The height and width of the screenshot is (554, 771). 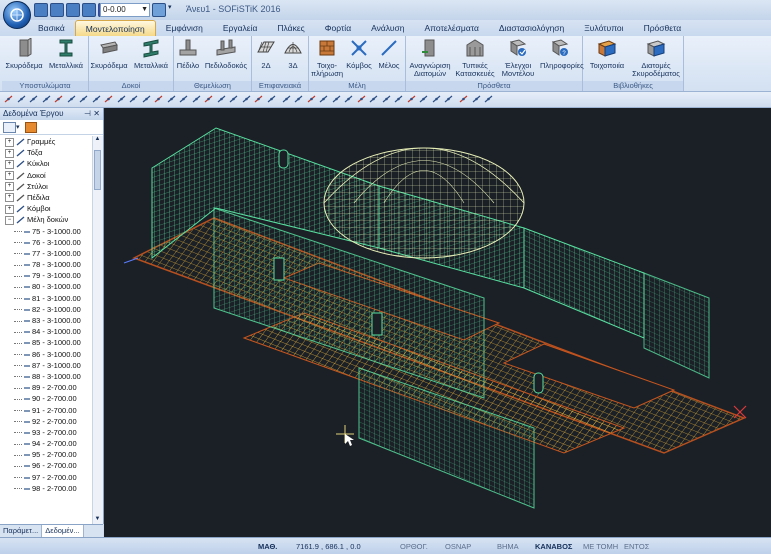 I want to click on concrete-beam-button: Σκυρόδεμα, so click(x=109, y=54).